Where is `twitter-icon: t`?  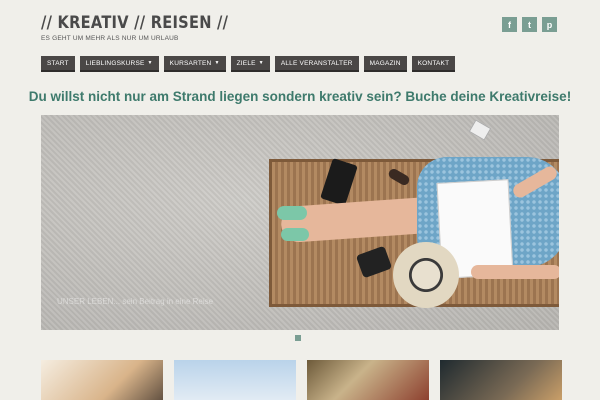 twitter-icon: t is located at coordinates (529, 24).